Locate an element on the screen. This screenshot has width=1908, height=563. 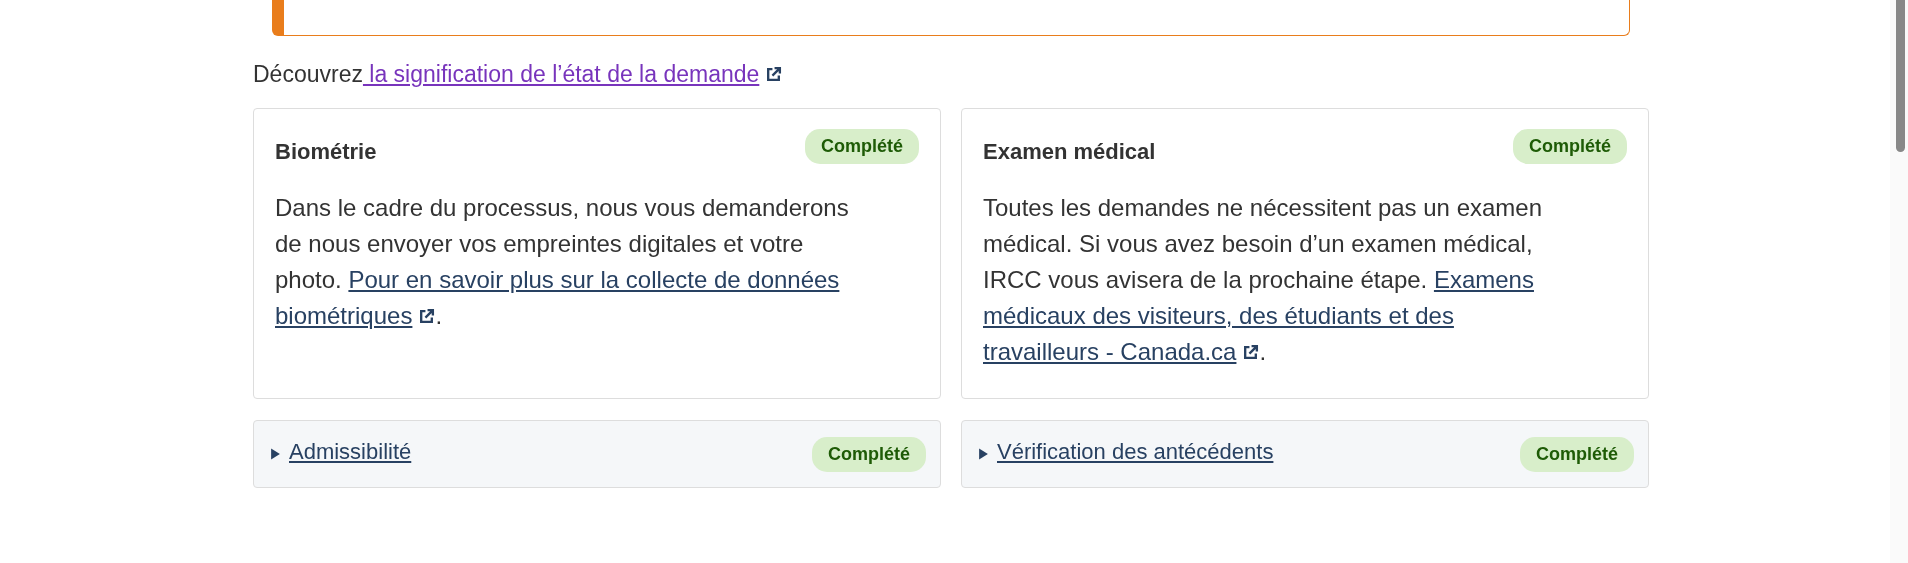
card-description: Toutes les demandes ne nécessitent pas un examen médical. Si vous avez besoin d’un examen médical, IRCC vous avisera de la prochaine étape. Examens médicaux des visiteurs, des étudiants et des travailleurs - Canada.ca . is located at coordinates (1263, 280).